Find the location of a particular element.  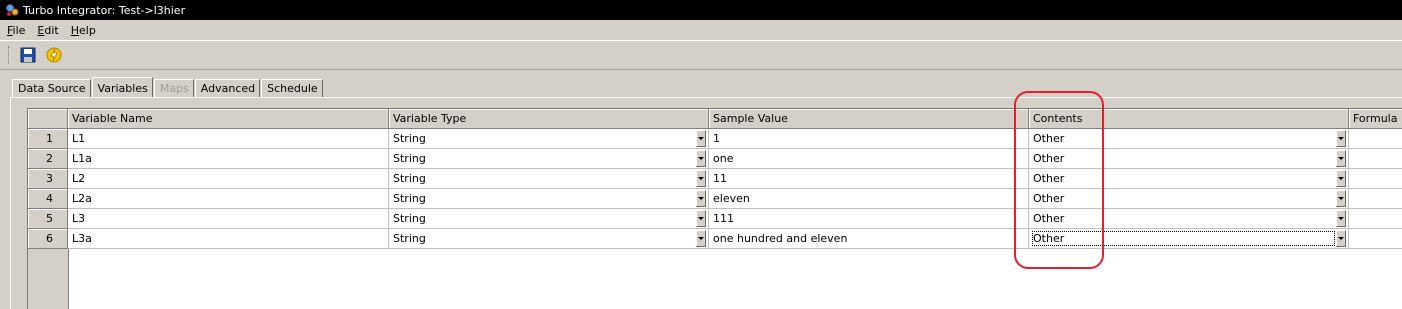

col-header-sample-value: Sample Value is located at coordinates (869, 119).